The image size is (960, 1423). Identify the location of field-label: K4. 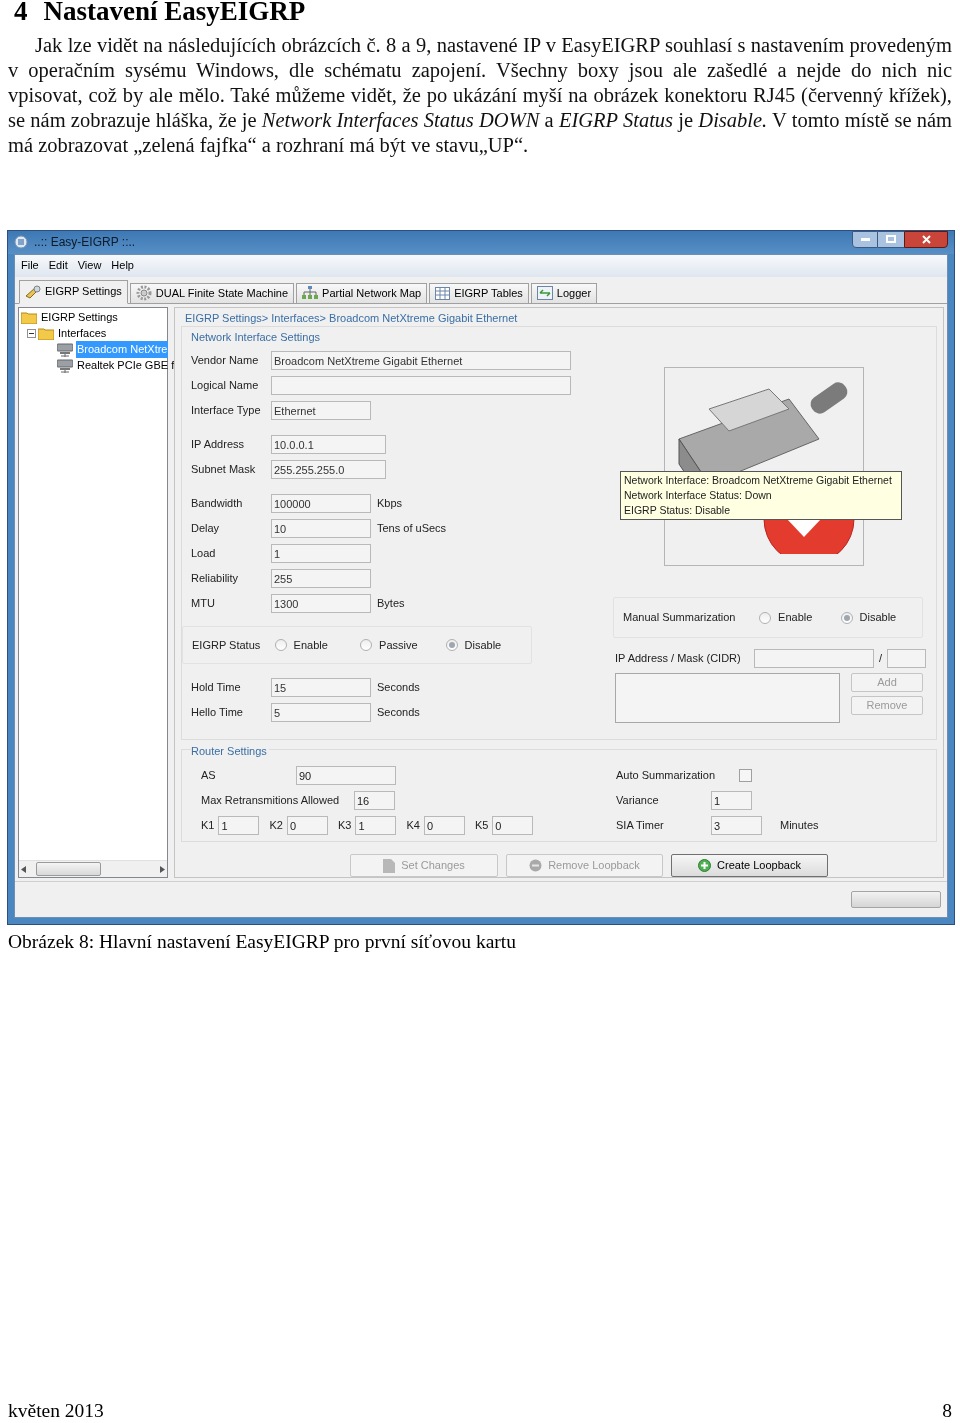
(413, 826).